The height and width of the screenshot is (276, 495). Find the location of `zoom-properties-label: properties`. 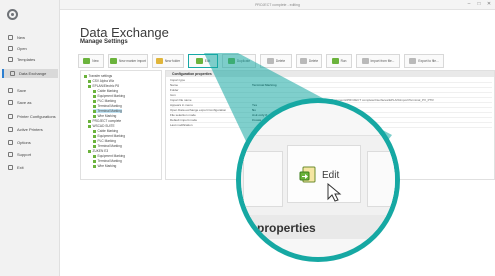

zoom-properties-label: properties is located at coordinates (286, 228).